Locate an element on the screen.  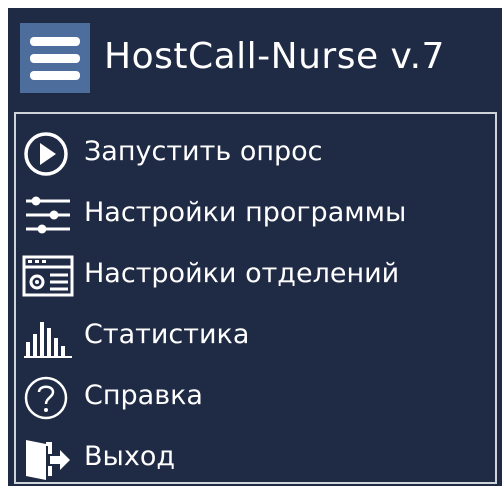
sliders-icon is located at coordinates (48, 215).